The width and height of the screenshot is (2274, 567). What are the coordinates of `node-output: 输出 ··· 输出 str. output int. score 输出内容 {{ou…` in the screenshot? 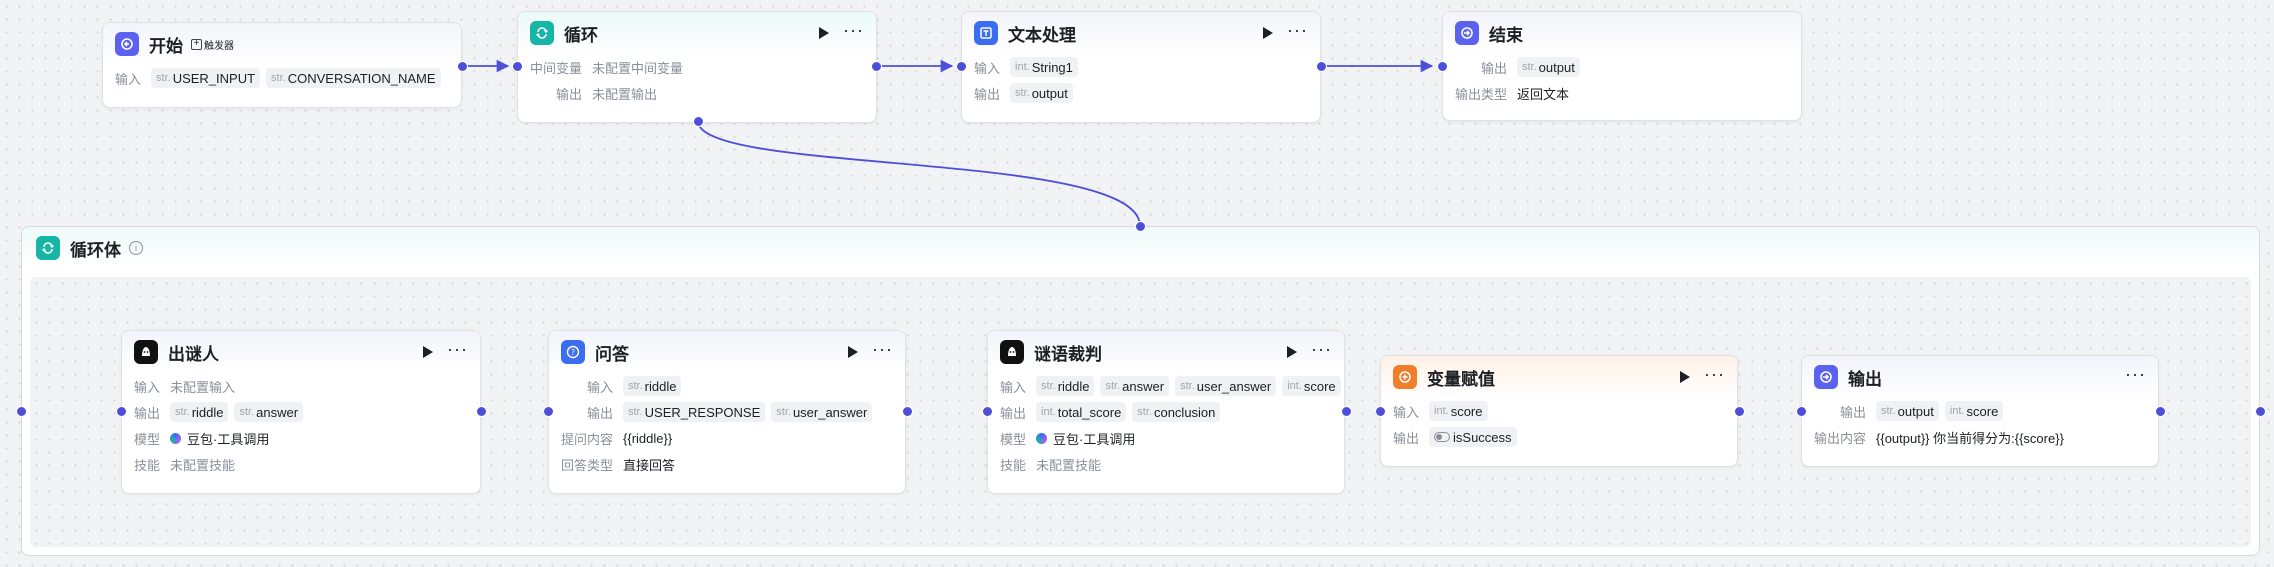 It's located at (1980, 411).